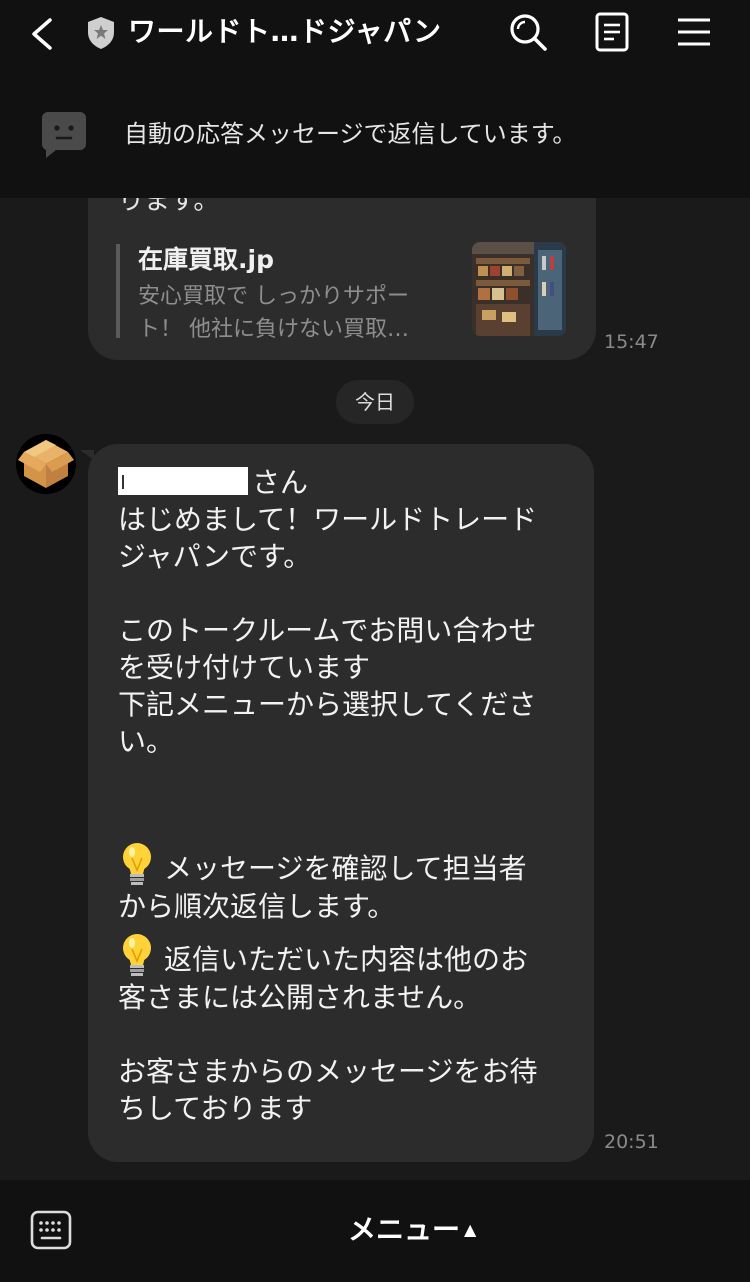  Describe the element at coordinates (345, 868) in the screenshot. I see `message-line: メッセージを確認して担当者` at that location.